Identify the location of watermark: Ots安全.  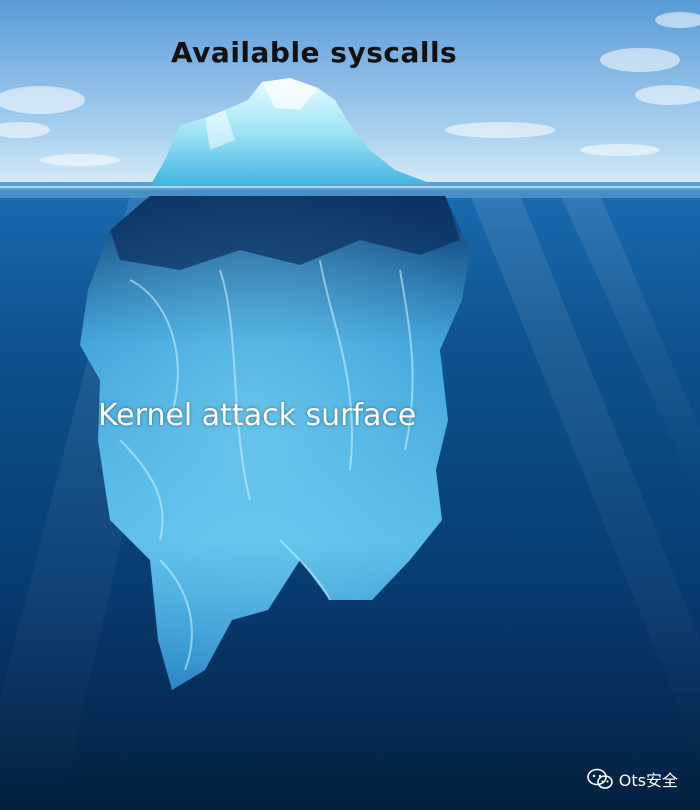
(632, 779).